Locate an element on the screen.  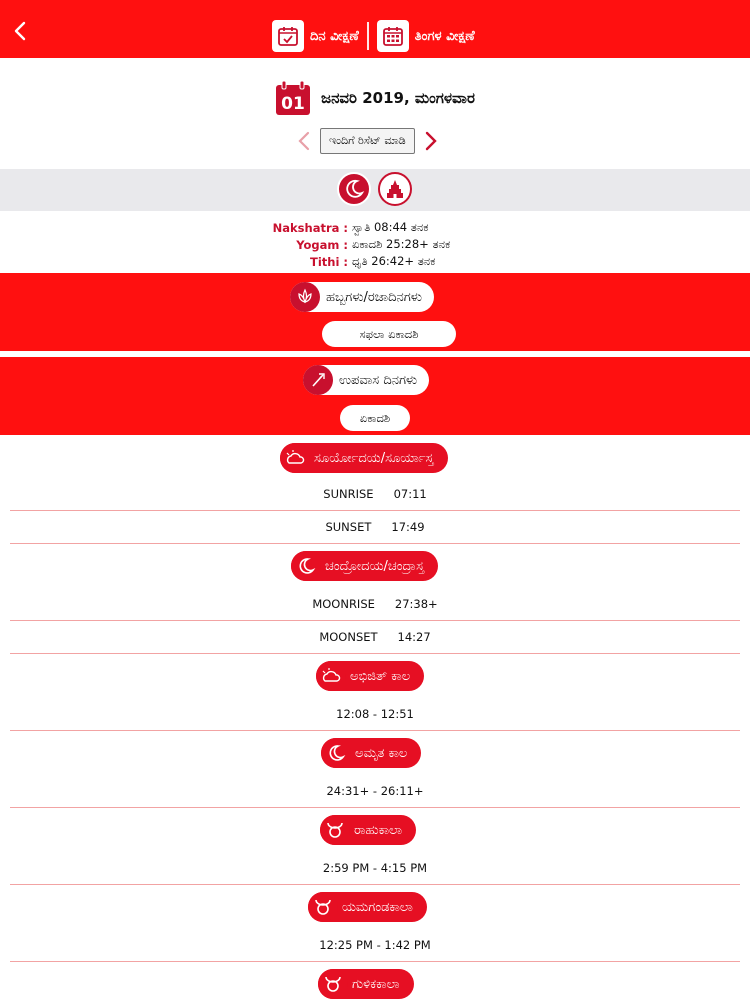
festivals-title: ಹಬ್ಬಗಳು/ರಜಾದಿನಗಳು is located at coordinates (374, 297).